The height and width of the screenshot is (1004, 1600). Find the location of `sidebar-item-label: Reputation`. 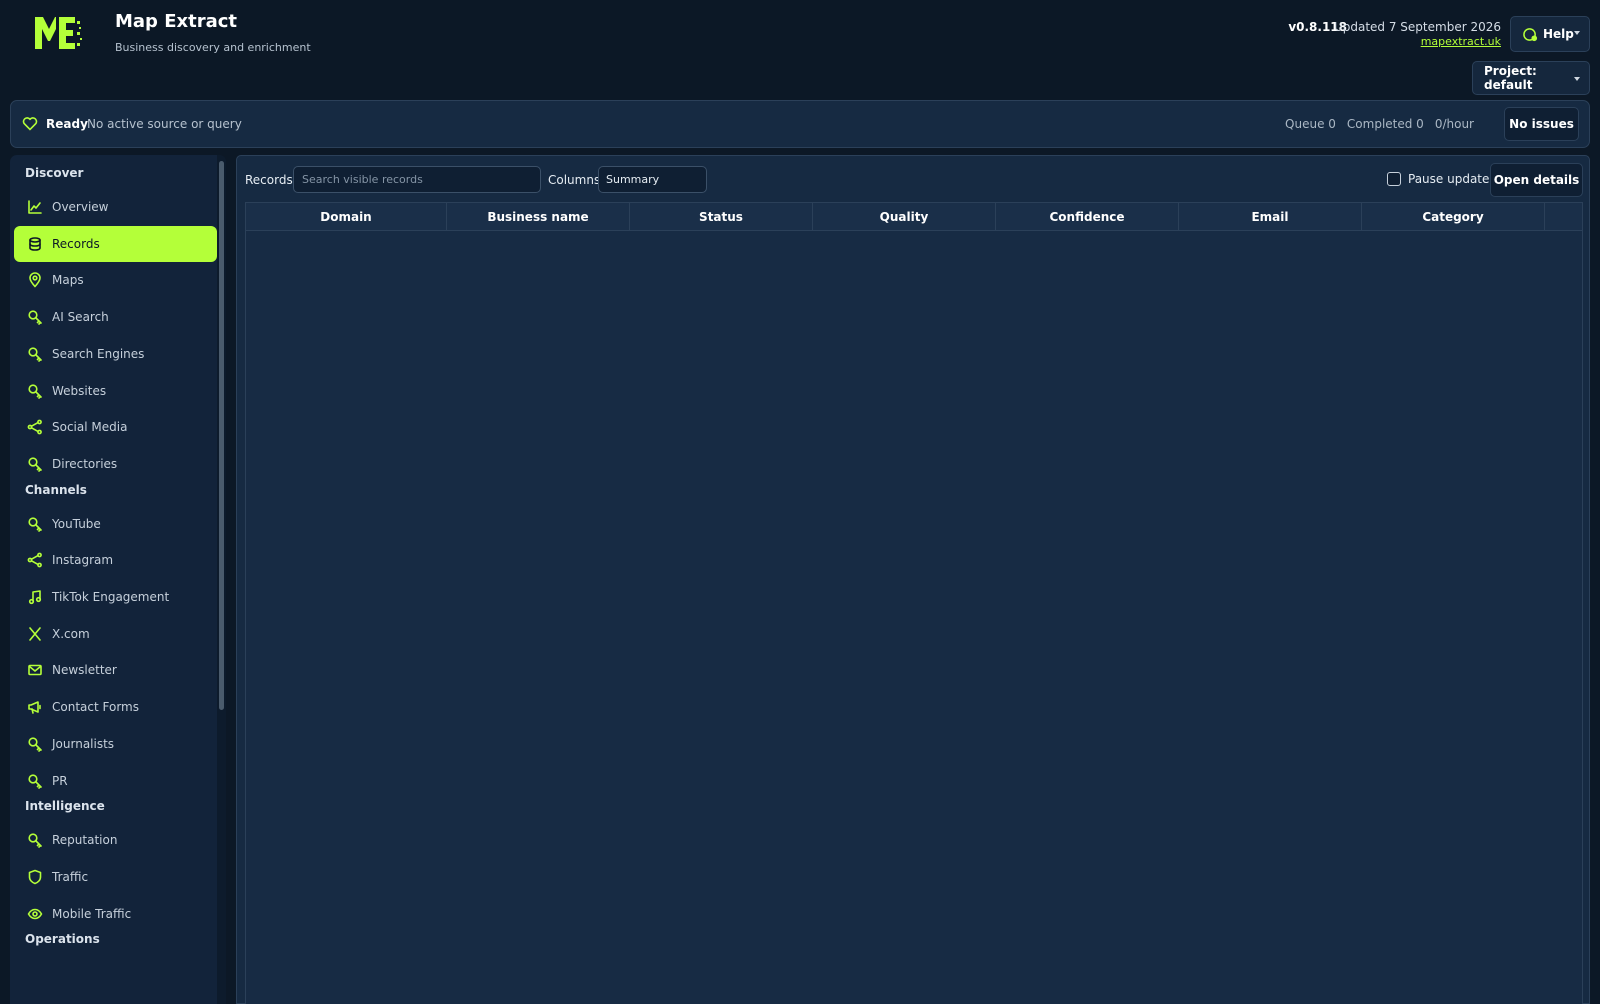

sidebar-item-label: Reputation is located at coordinates (85, 840).